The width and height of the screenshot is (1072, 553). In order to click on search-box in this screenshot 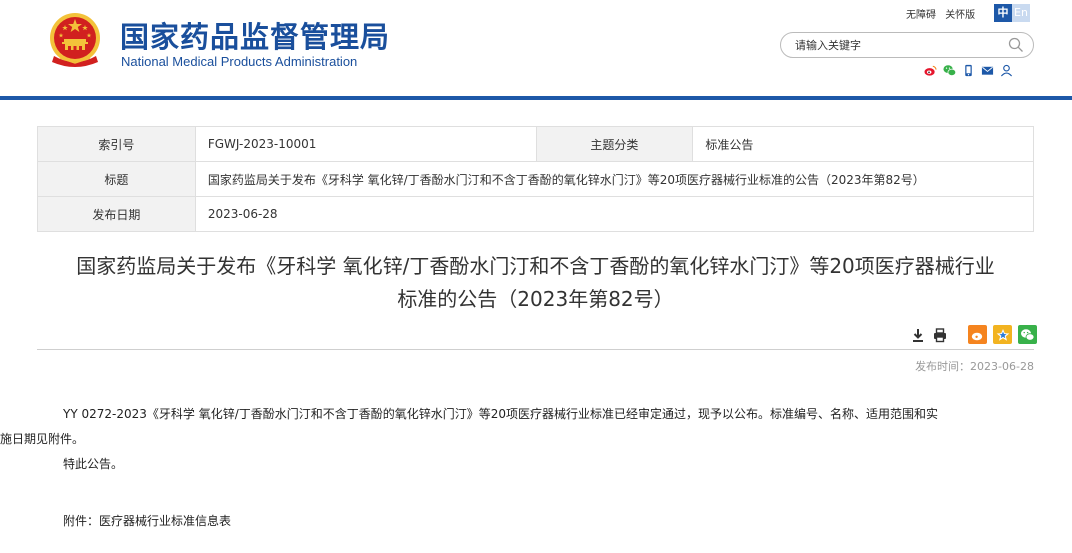, I will do `click(907, 45)`.